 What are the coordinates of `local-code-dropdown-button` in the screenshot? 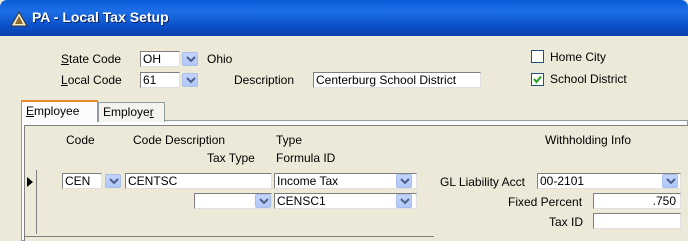 It's located at (190, 80).